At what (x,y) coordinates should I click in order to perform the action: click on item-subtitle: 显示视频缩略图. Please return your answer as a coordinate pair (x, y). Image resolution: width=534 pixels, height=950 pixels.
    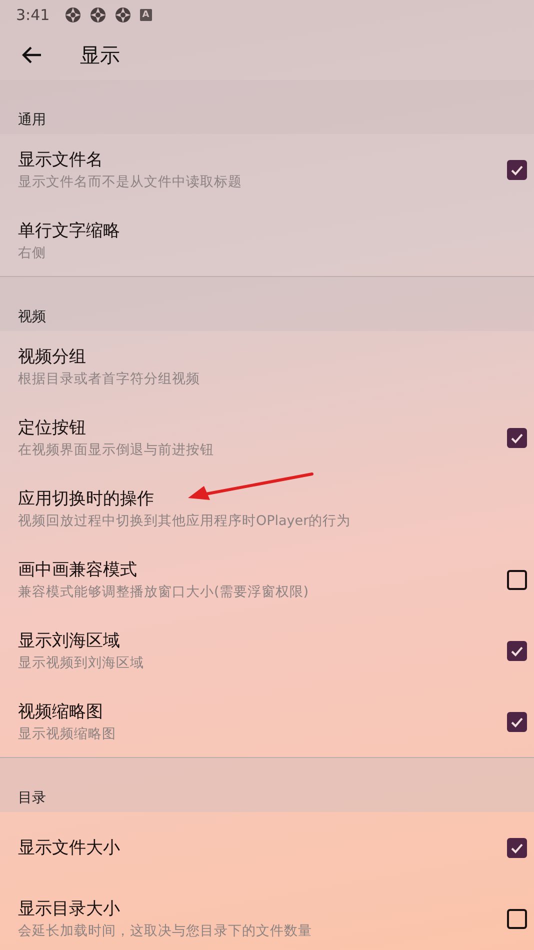
    Looking at the image, I should click on (67, 734).